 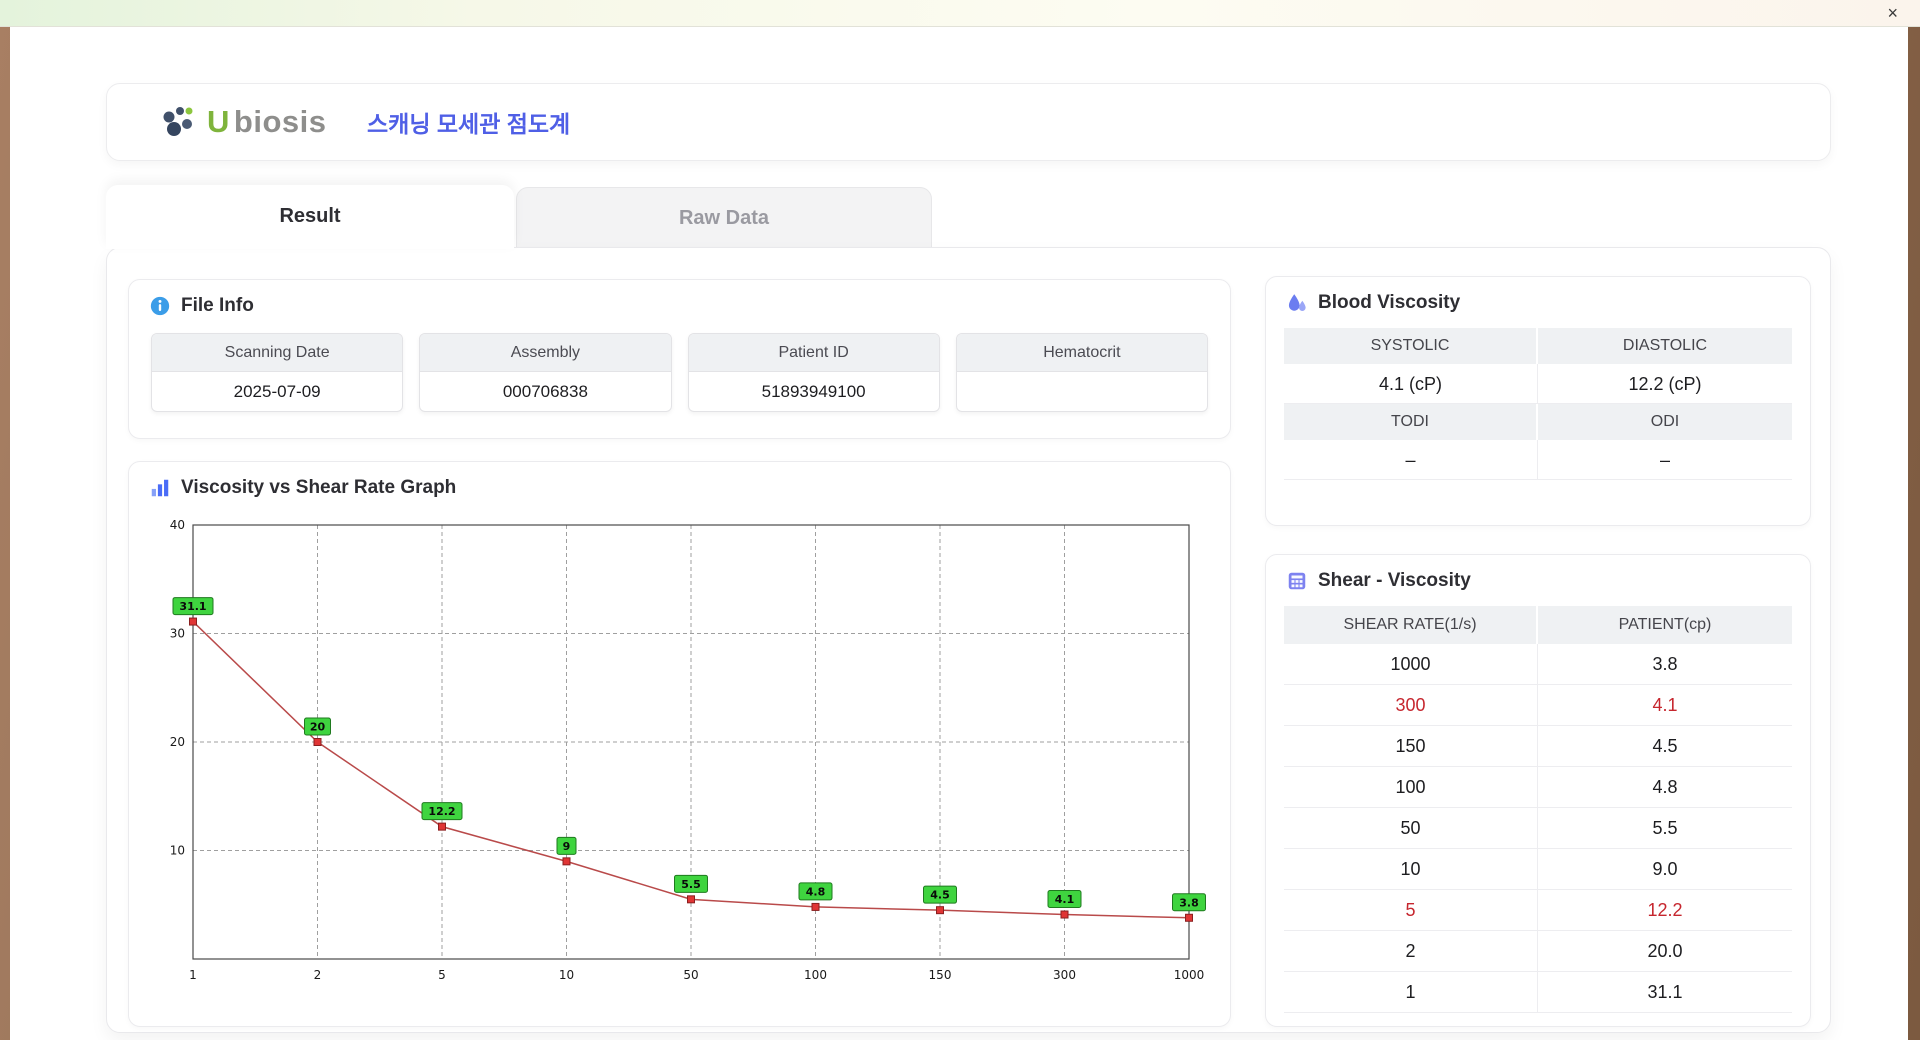 I want to click on shear-rate-cell: 2, so click(x=1411, y=951).